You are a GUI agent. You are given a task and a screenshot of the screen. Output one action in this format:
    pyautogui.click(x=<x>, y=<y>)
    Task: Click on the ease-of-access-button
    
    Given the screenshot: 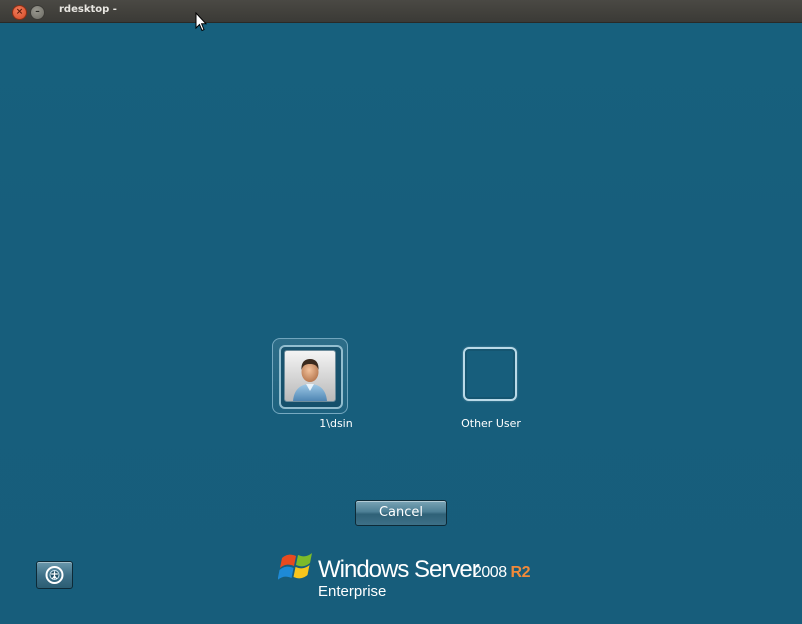 What is the action you would take?
    pyautogui.click(x=54, y=575)
    